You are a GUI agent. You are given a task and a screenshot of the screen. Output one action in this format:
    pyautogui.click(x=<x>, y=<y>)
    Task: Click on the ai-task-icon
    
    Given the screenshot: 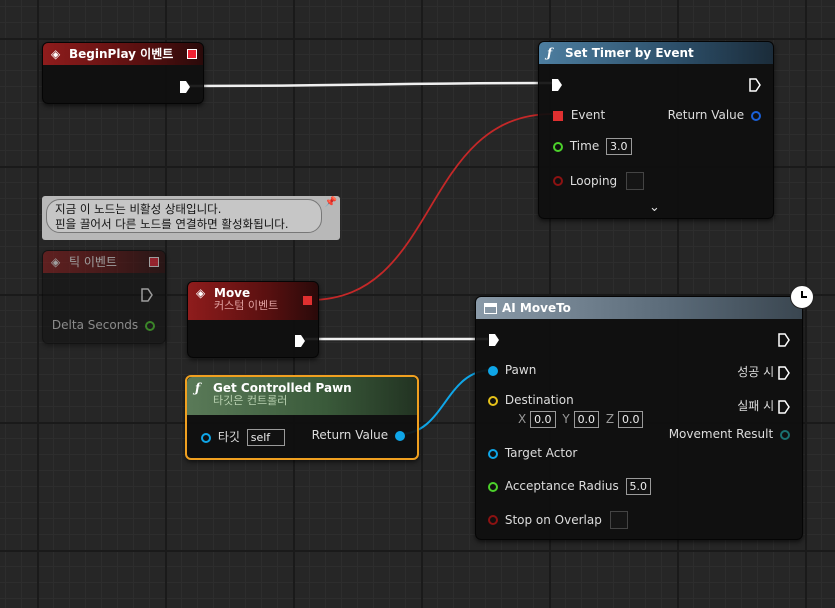 What is the action you would take?
    pyautogui.click(x=490, y=309)
    